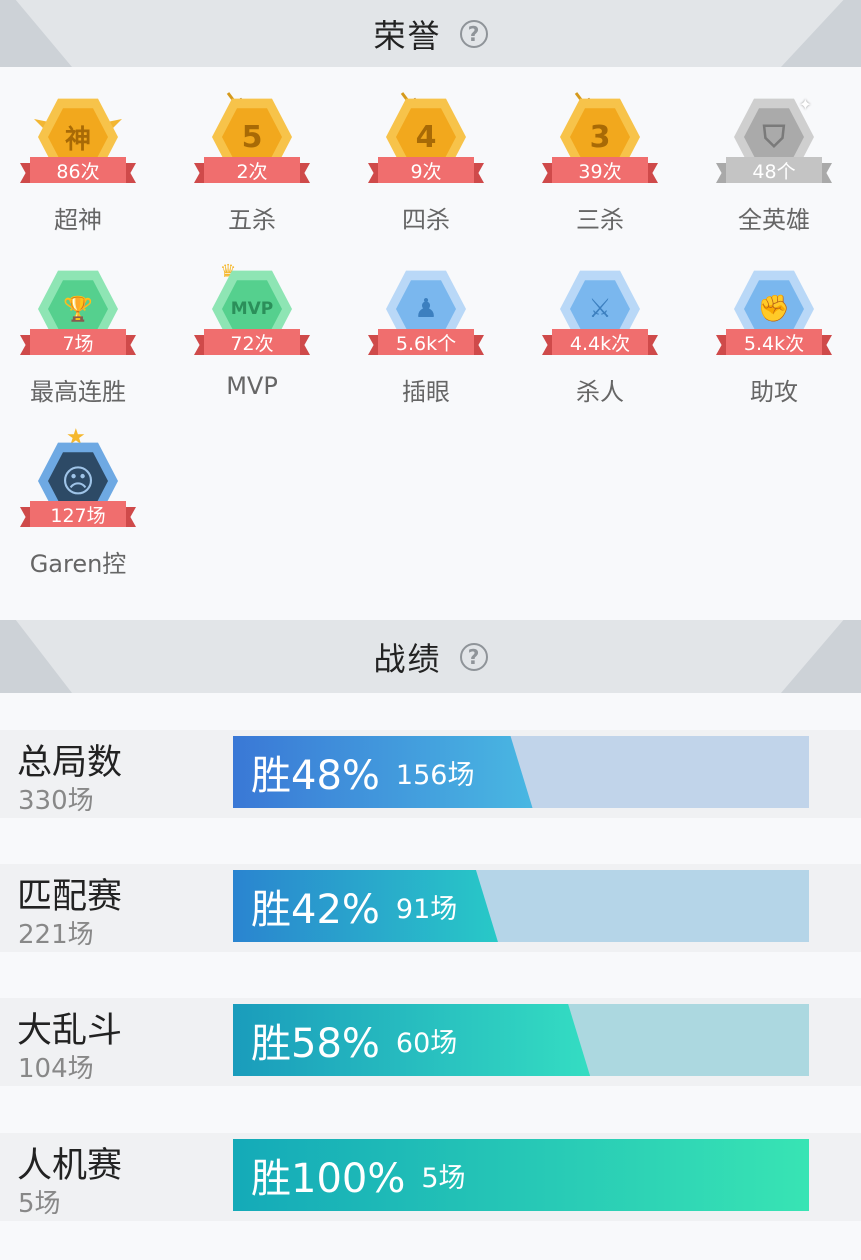 The image size is (861, 1260). What do you see at coordinates (328, 1179) in the screenshot?
I see `win-rate-label: 胜100%` at bounding box center [328, 1179].